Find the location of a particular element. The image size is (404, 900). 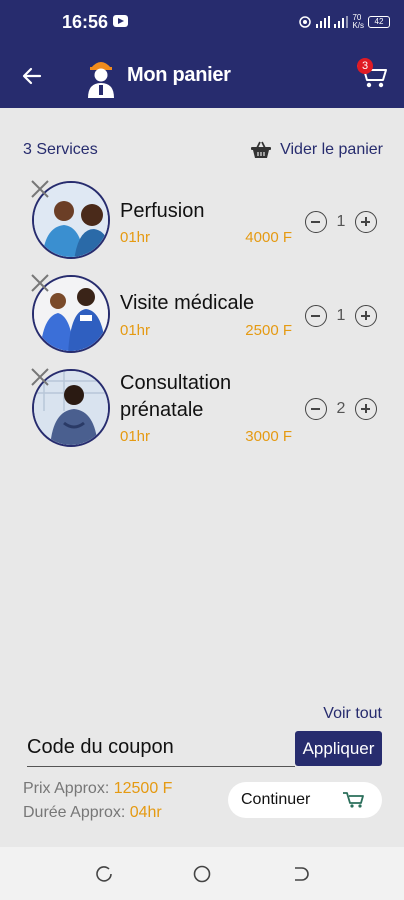

network-speed: 70 K/s is located at coordinates (358, 21).